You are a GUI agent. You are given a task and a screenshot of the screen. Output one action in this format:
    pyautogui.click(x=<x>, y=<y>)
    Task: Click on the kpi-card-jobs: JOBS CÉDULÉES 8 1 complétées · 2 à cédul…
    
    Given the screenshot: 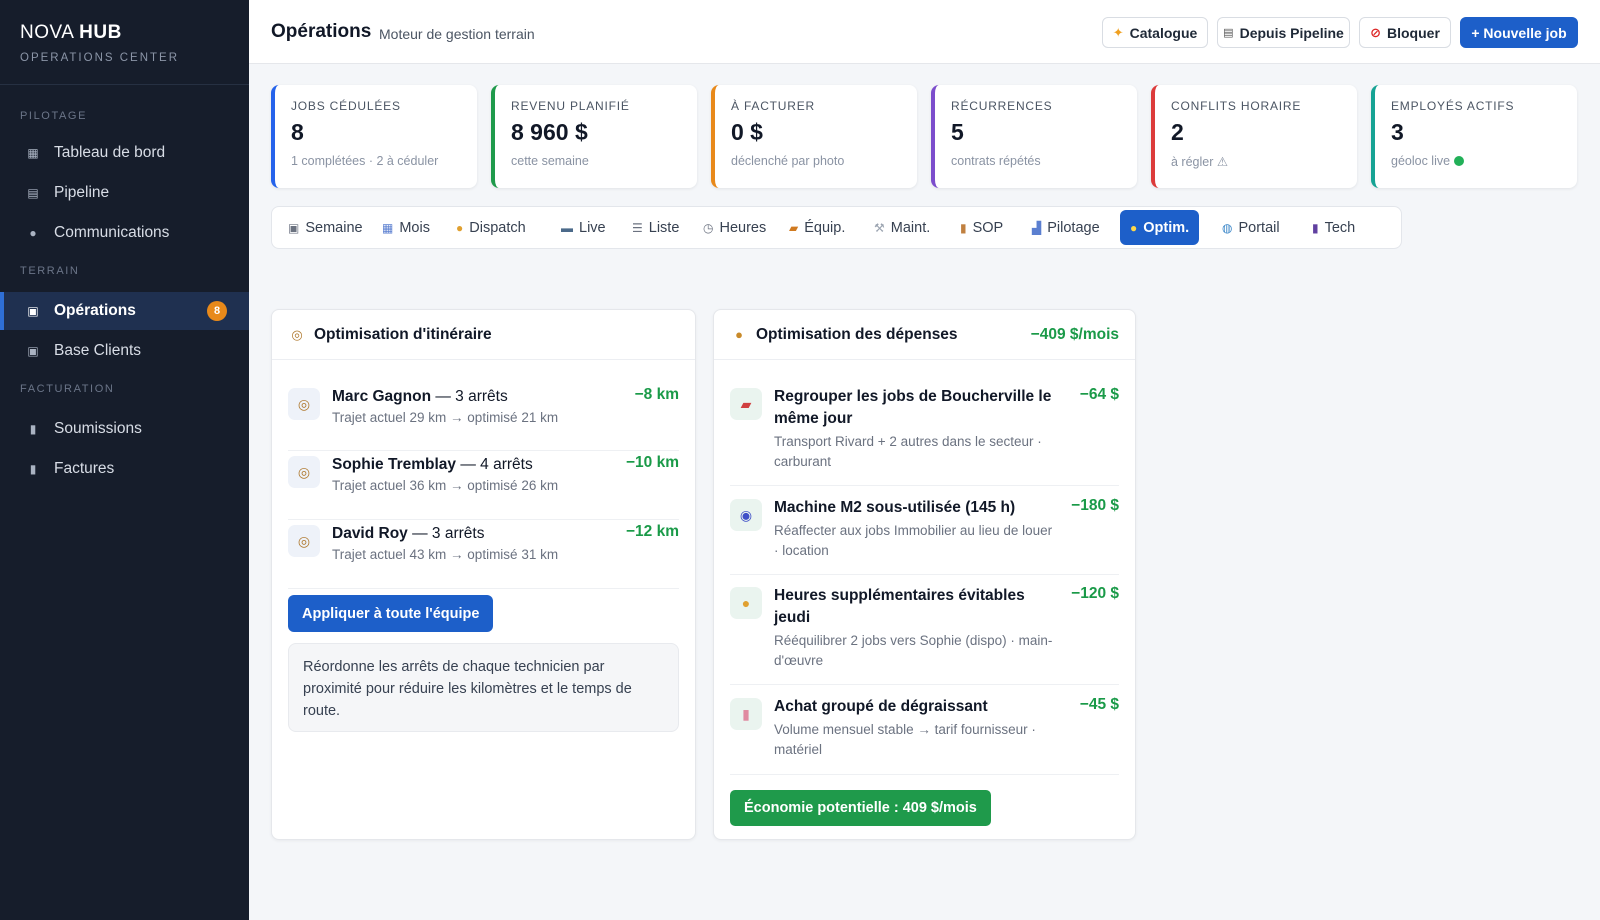 What is the action you would take?
    pyautogui.click(x=374, y=136)
    